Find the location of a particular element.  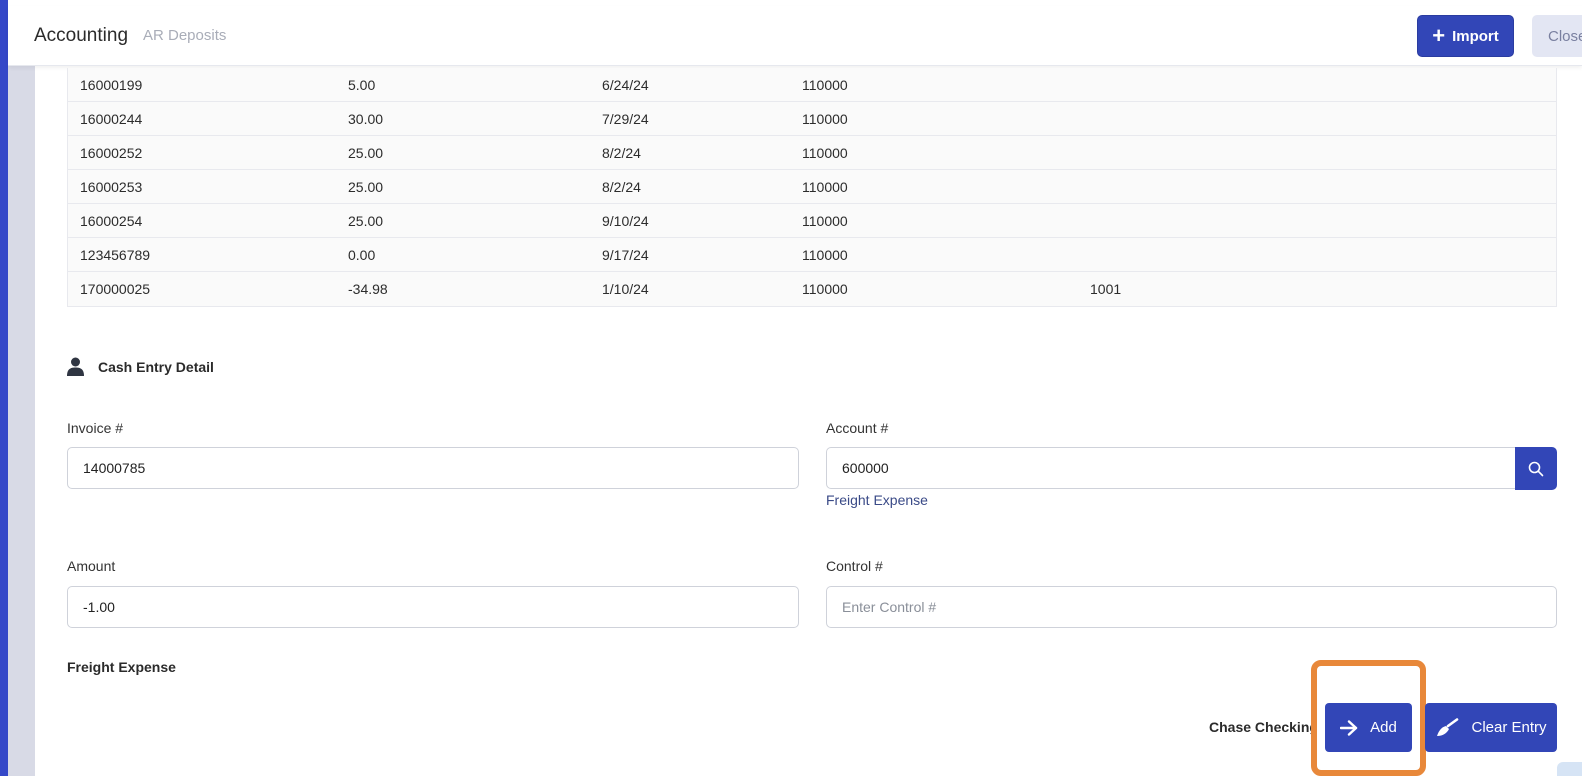

amount-input is located at coordinates (433, 607).